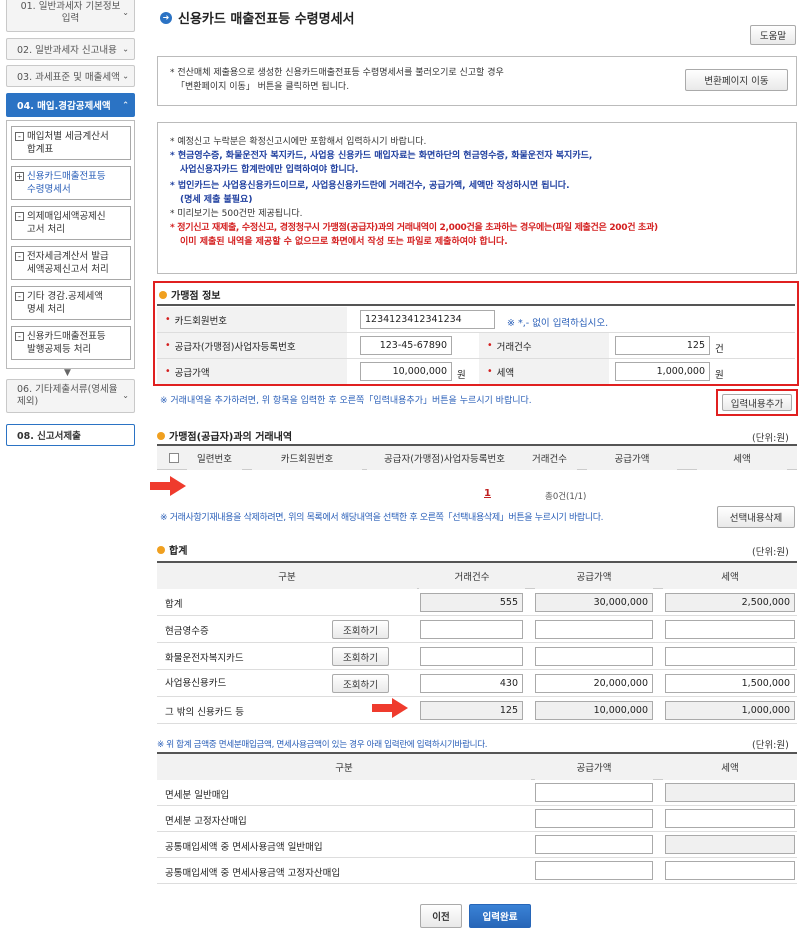 Image resolution: width=800 pixels, height=932 pixels. What do you see at coordinates (594, 710) in the screenshot?
I see `other-card-supply-field: 10,000,000` at bounding box center [594, 710].